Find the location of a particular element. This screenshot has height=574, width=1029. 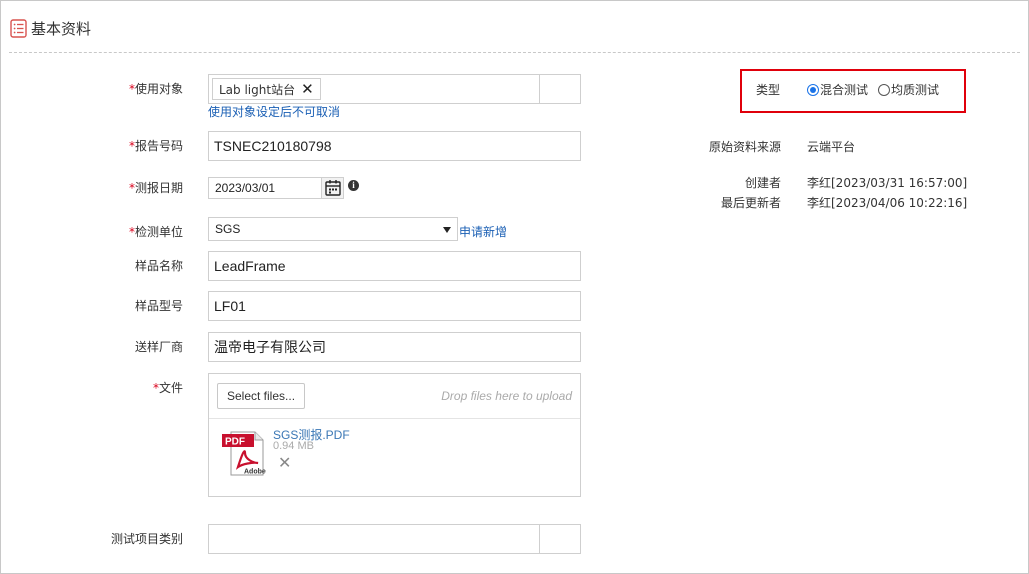

section-title: 基本资料 is located at coordinates (61, 28).